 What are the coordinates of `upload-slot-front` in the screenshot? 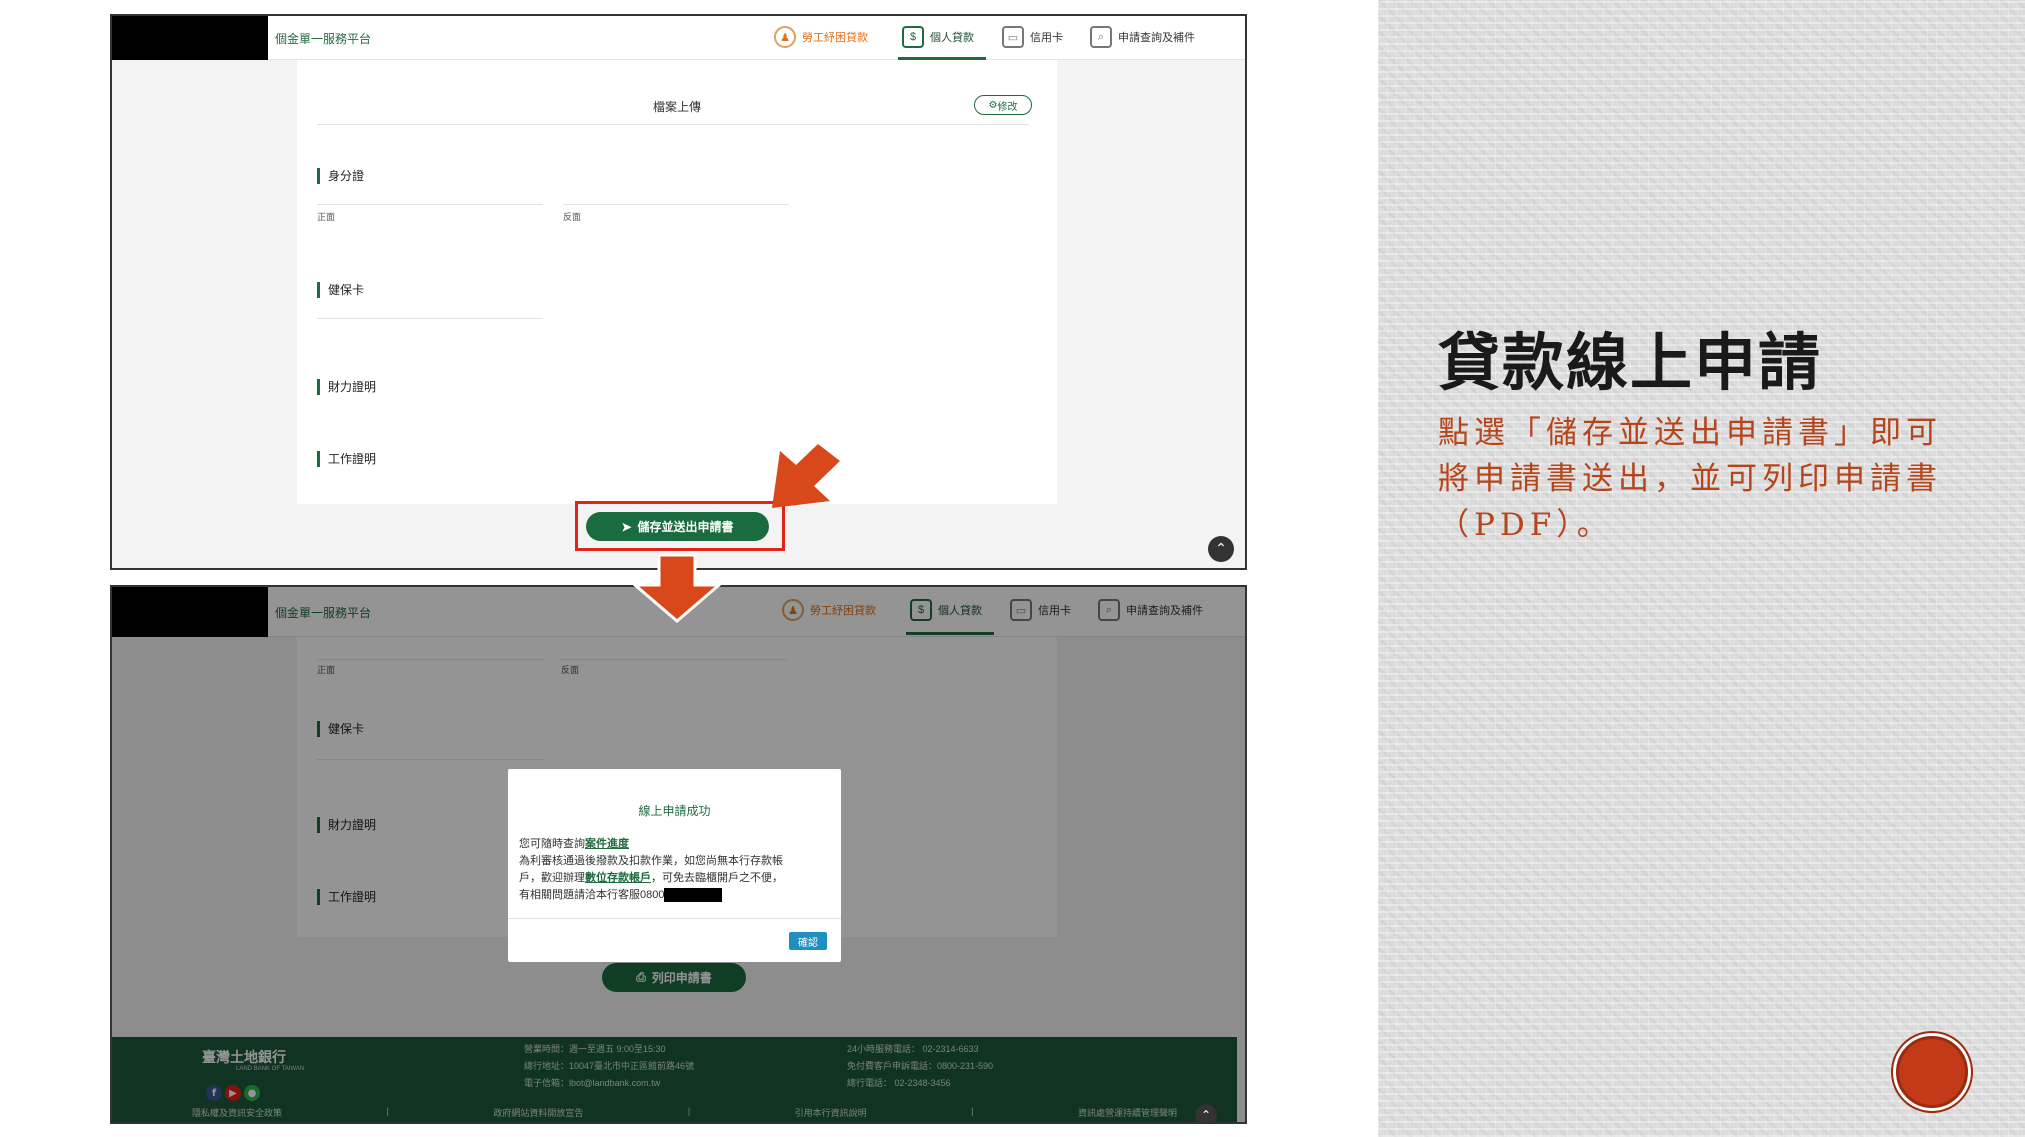 It's located at (430, 204).